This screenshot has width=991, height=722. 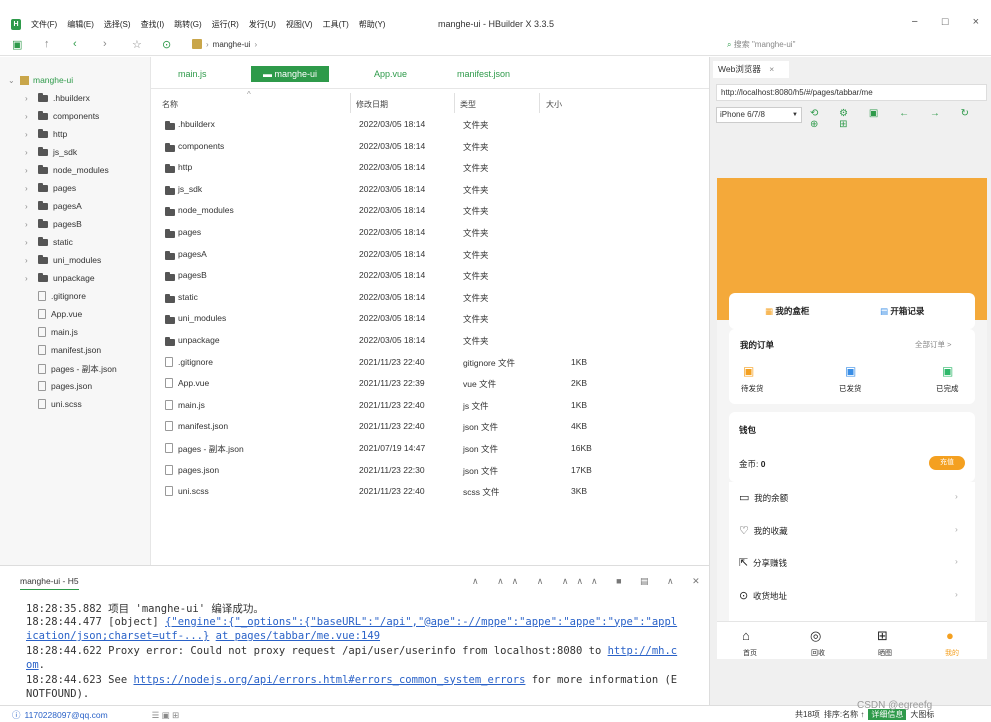 I want to click on layout-icons: ☰ ▣ ⊞, so click(x=166, y=715).